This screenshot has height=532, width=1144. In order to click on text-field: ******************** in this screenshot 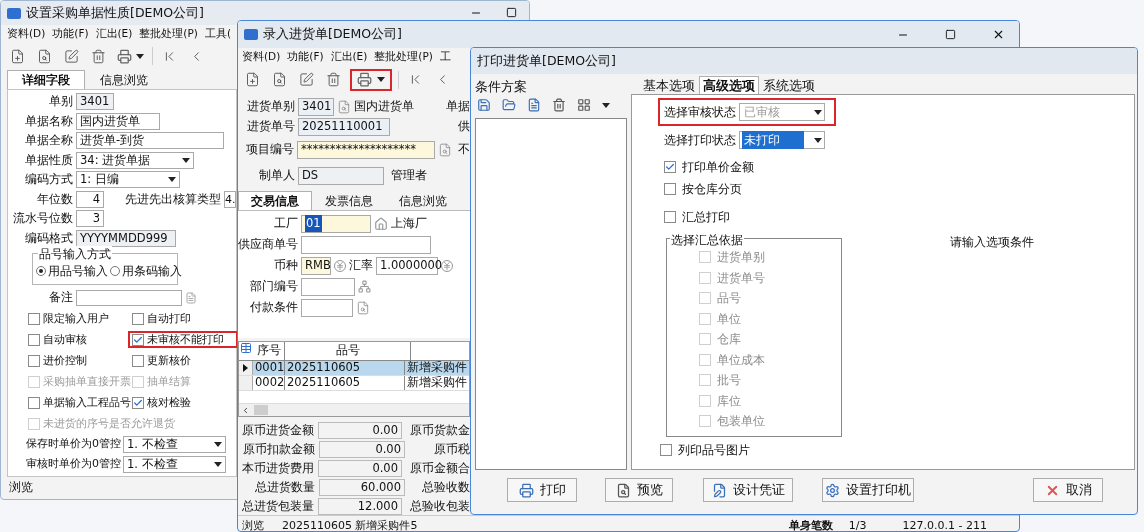, I will do `click(366, 150)`.